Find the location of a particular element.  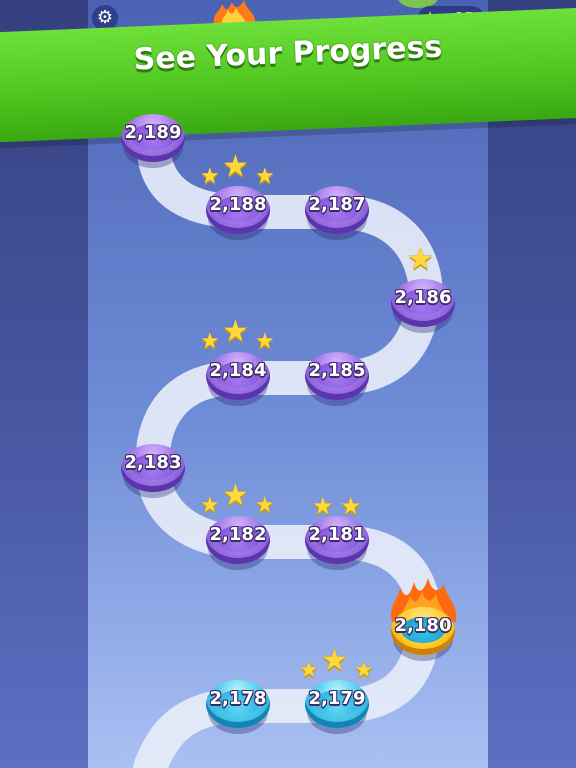

level-node: 2,183 is located at coordinates (153, 471).